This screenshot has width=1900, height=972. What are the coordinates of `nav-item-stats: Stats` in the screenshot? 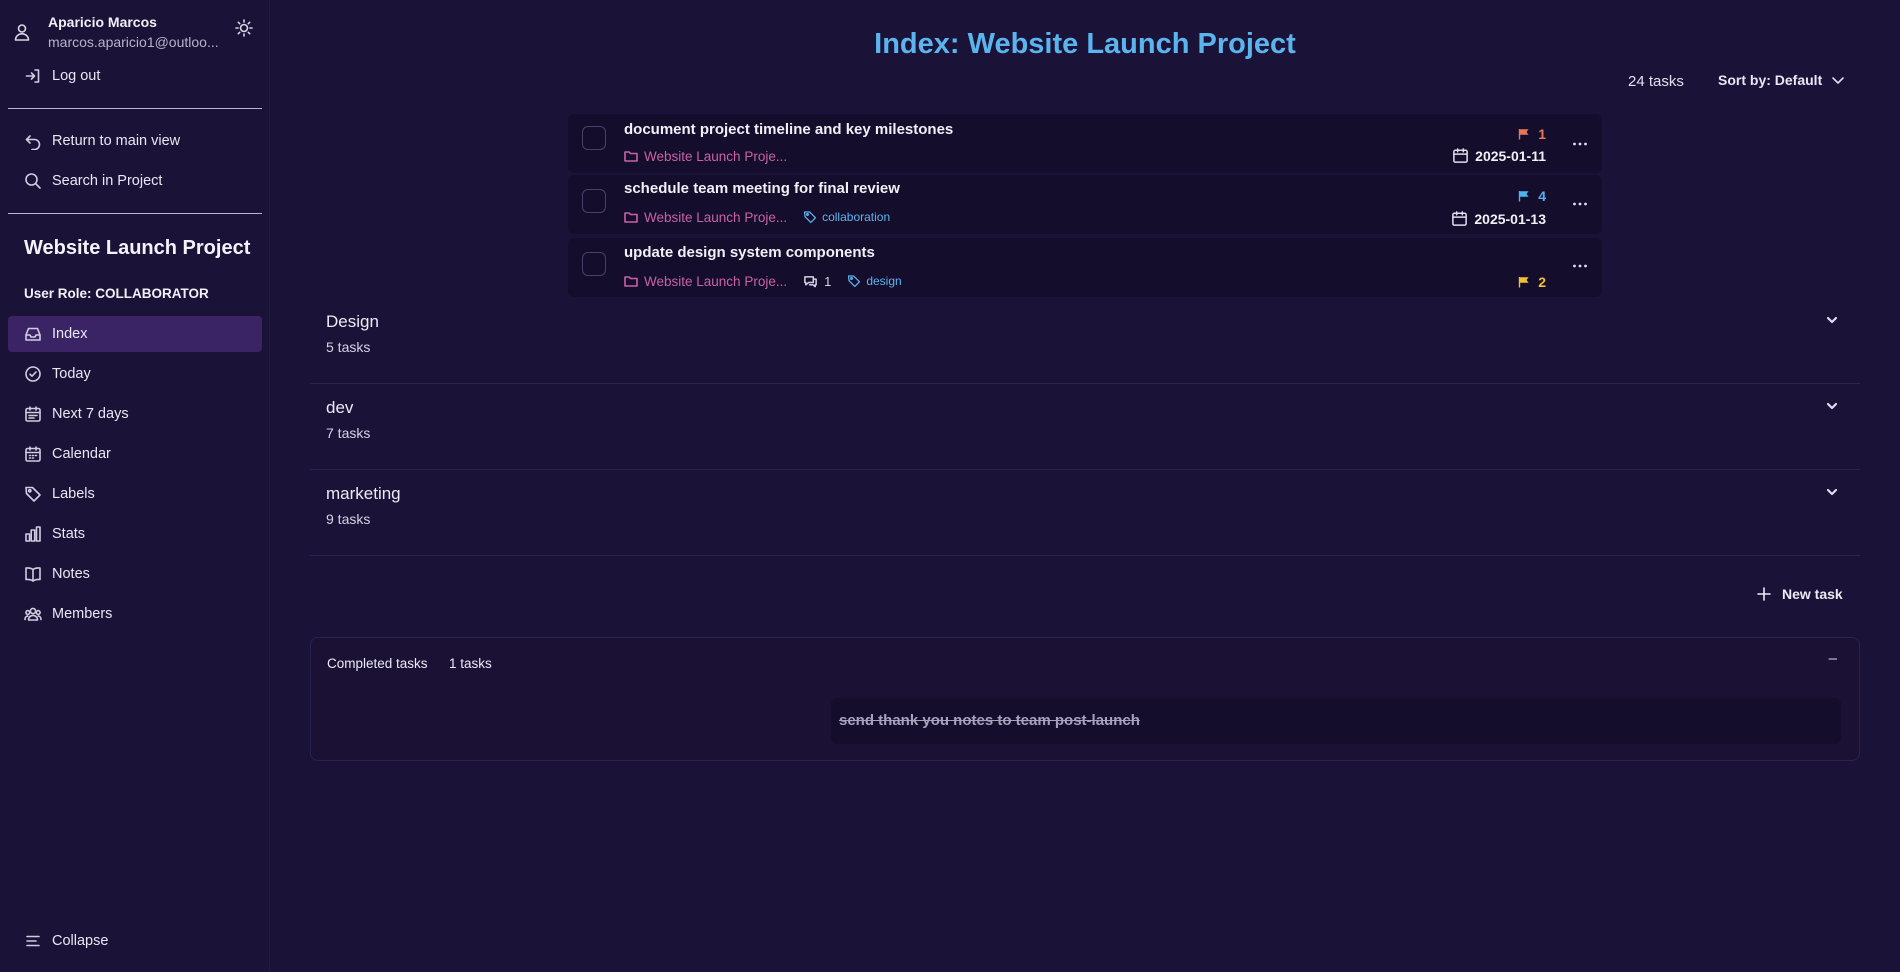 It's located at (135, 534).